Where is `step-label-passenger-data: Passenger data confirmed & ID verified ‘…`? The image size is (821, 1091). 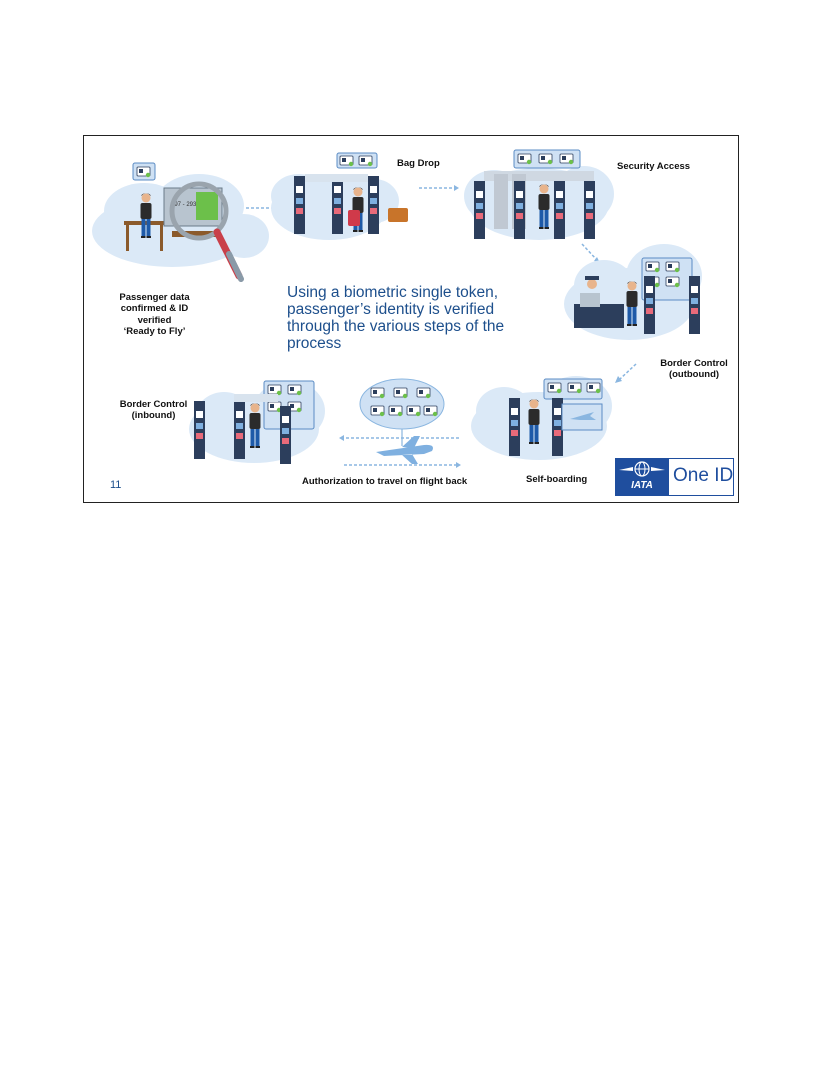
step-label-passenger-data: Passenger data confirmed & ID verified ‘… is located at coordinates (154, 315).